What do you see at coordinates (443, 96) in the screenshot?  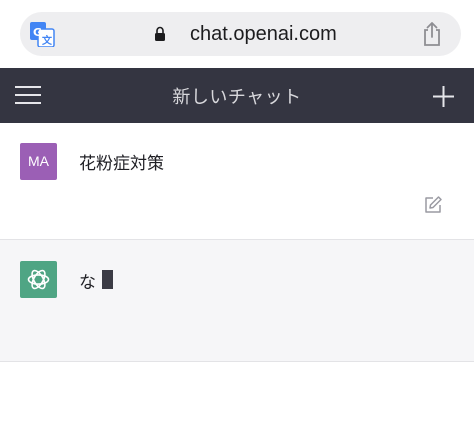 I see `new-chat-plus-icon` at bounding box center [443, 96].